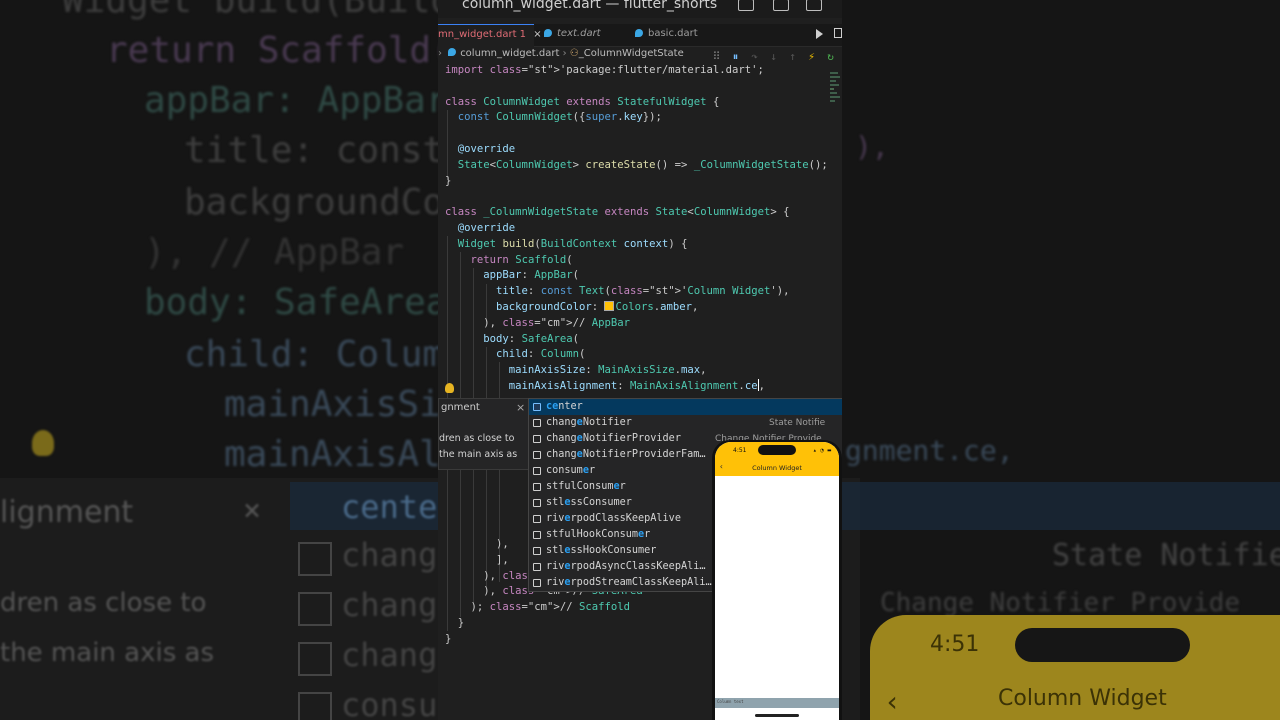 This screenshot has width=1280, height=720. Describe the element at coordinates (589, 502) in the screenshot. I see `suggestion-label: stlessConsumer` at that location.